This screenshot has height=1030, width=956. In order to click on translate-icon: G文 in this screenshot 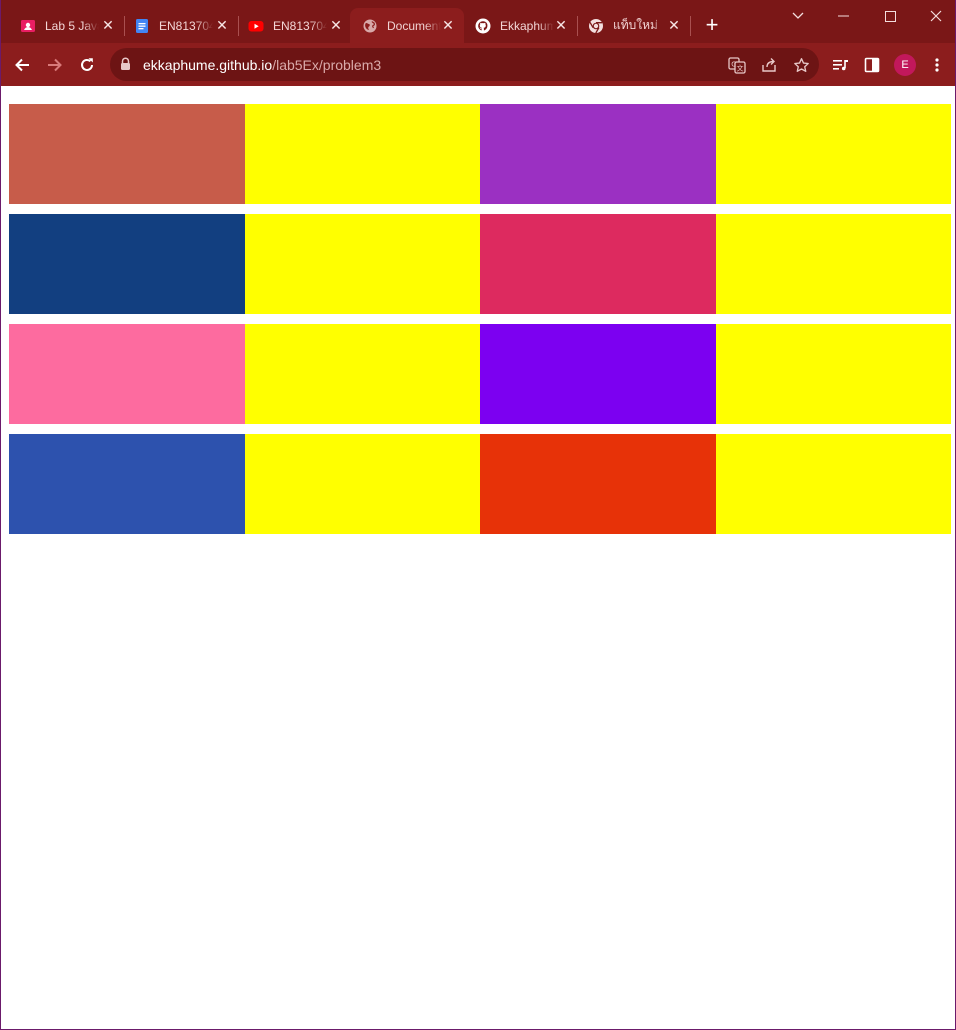, I will do `click(737, 65)`.